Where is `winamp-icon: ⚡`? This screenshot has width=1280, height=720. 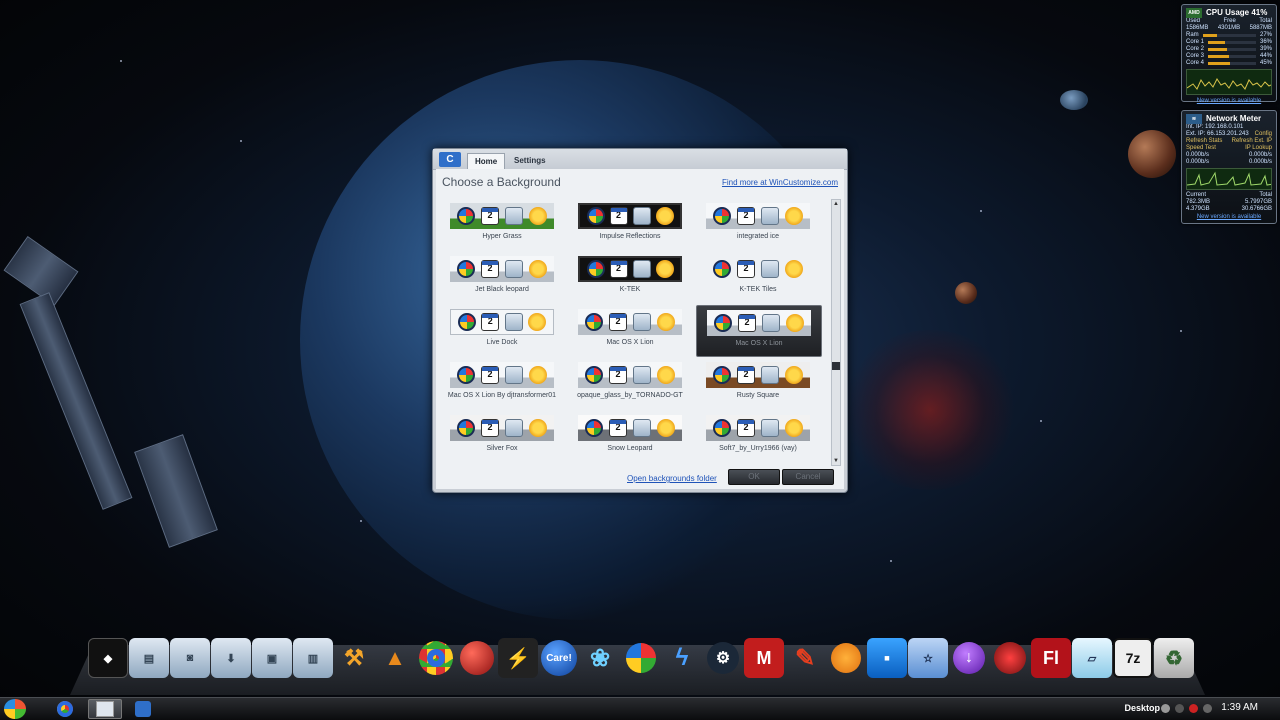
winamp-icon: ⚡ is located at coordinates (518, 658).